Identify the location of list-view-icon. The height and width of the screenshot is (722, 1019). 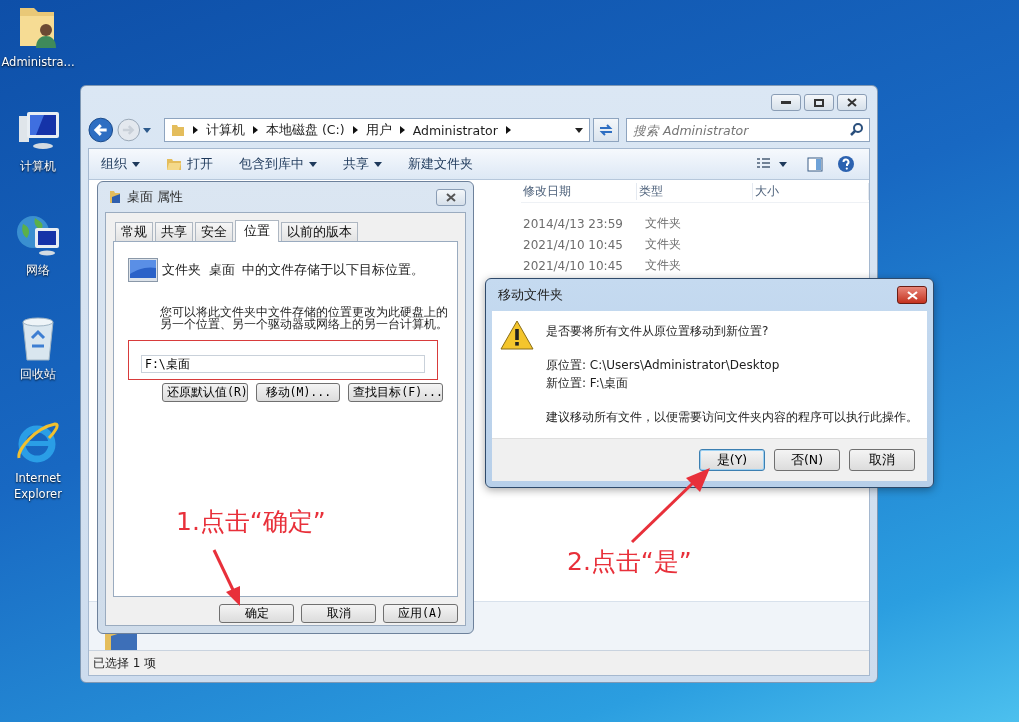
(772, 164).